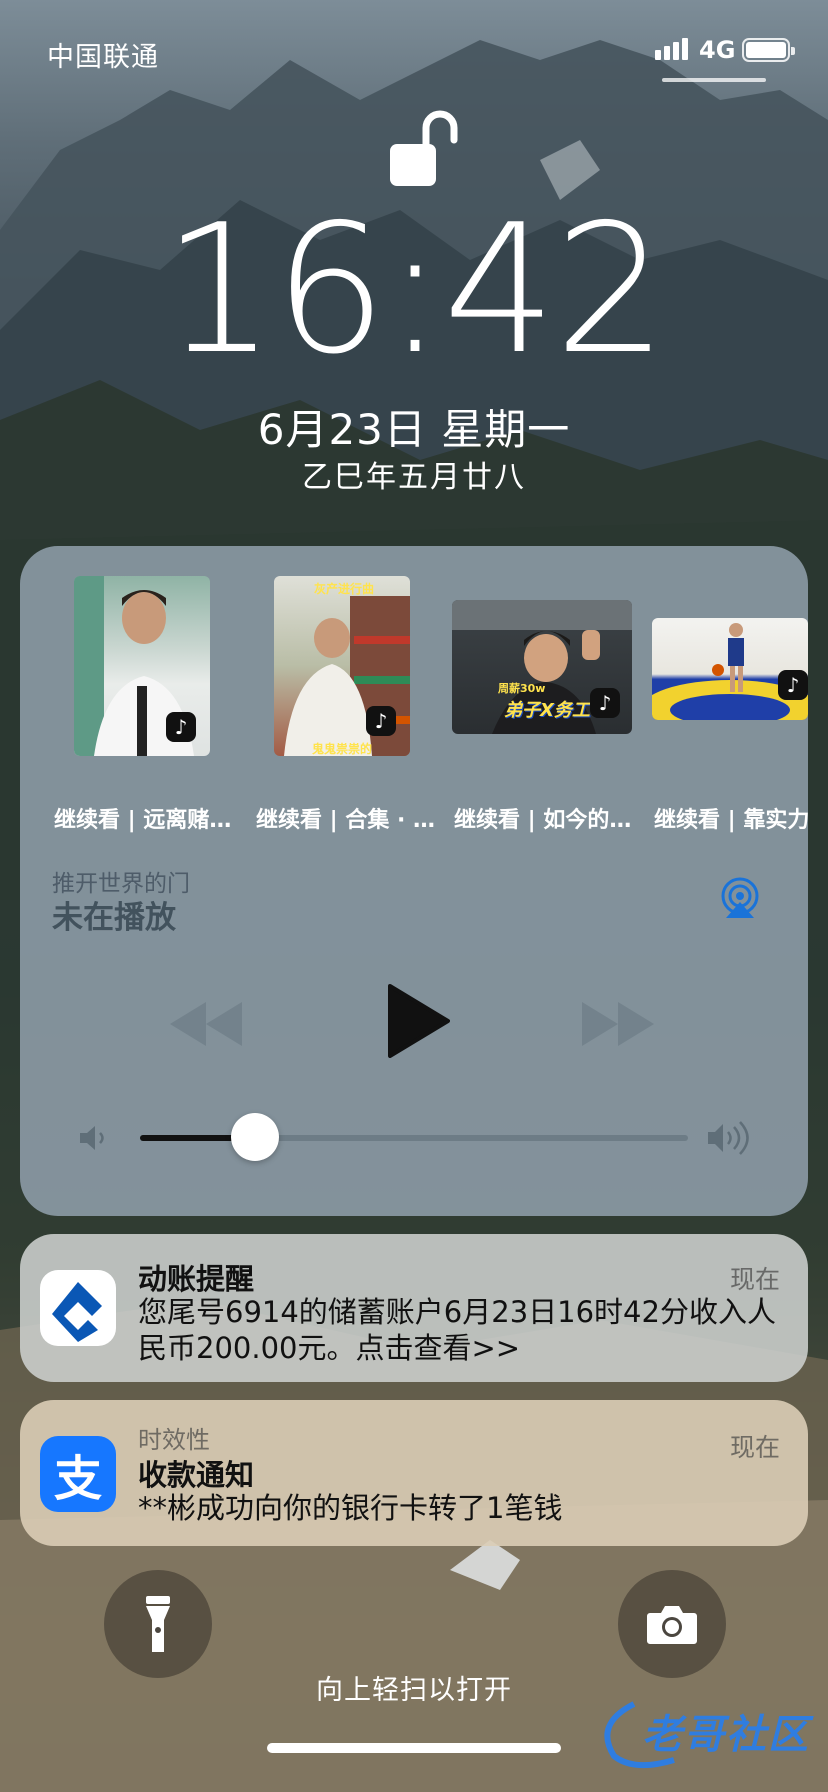 The width and height of the screenshot is (828, 1792). I want to click on carrier-label: 中国联通, so click(103, 57).